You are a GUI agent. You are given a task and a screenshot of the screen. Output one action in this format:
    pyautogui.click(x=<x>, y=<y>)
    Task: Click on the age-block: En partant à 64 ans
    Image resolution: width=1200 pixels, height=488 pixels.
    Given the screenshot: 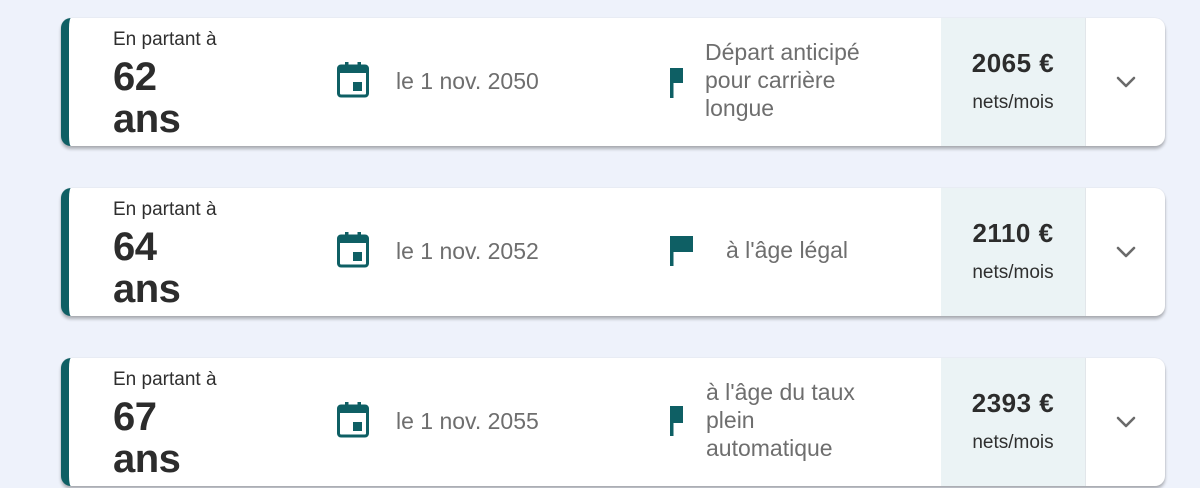 What is the action you would take?
    pyautogui.click(x=213, y=254)
    